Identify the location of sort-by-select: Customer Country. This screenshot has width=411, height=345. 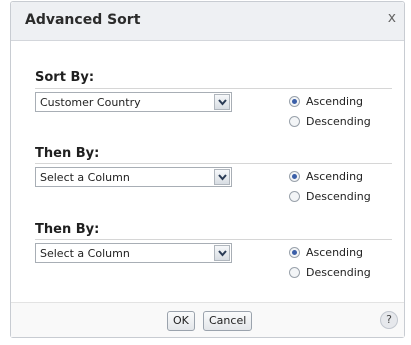
(133, 102).